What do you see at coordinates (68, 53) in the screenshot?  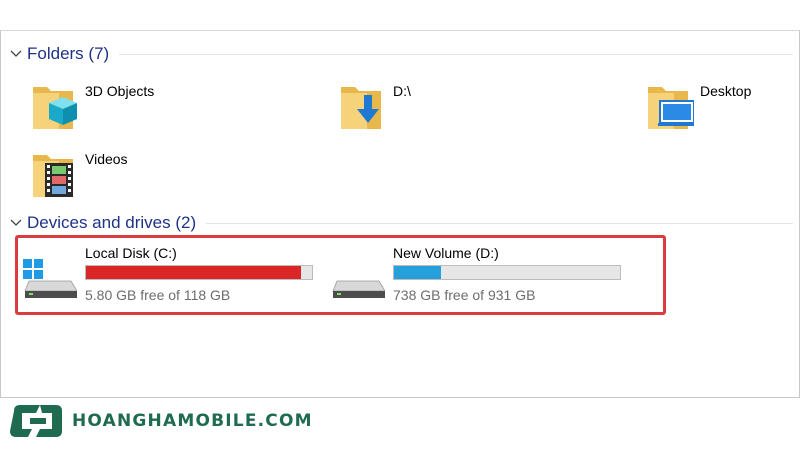 I see `folders-group-title: Folders (7)` at bounding box center [68, 53].